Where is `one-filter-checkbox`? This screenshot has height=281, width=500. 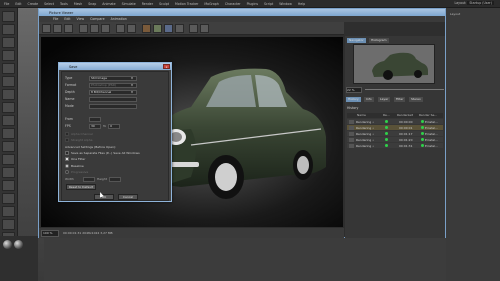
one-filter-checkbox is located at coordinates (67, 159).